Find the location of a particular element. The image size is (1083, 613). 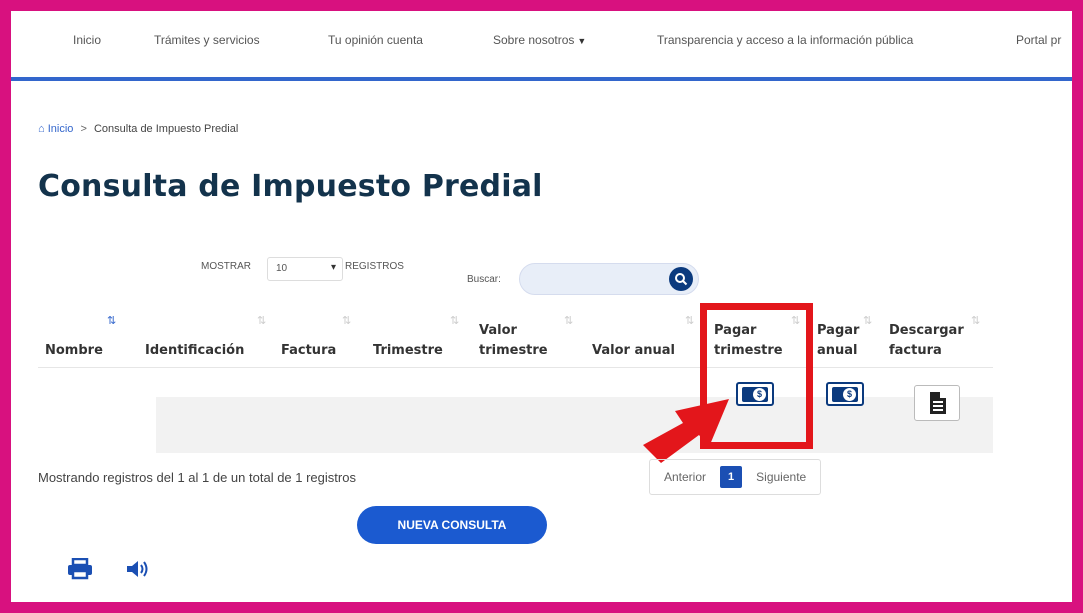

col-header-valor-trimestre: Valor trimestre is located at coordinates (513, 341).